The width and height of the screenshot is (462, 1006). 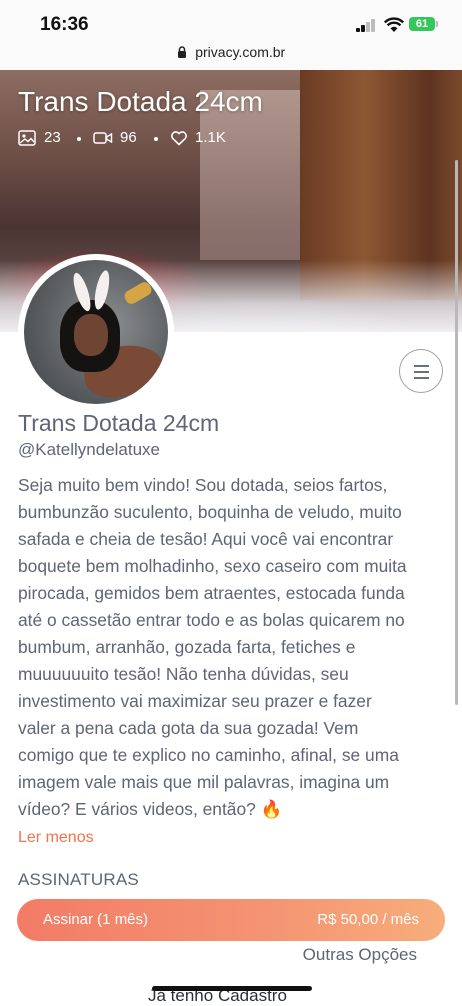 I want to click on subscribe-plan-label: Assinar (1 mês), so click(x=96, y=919).